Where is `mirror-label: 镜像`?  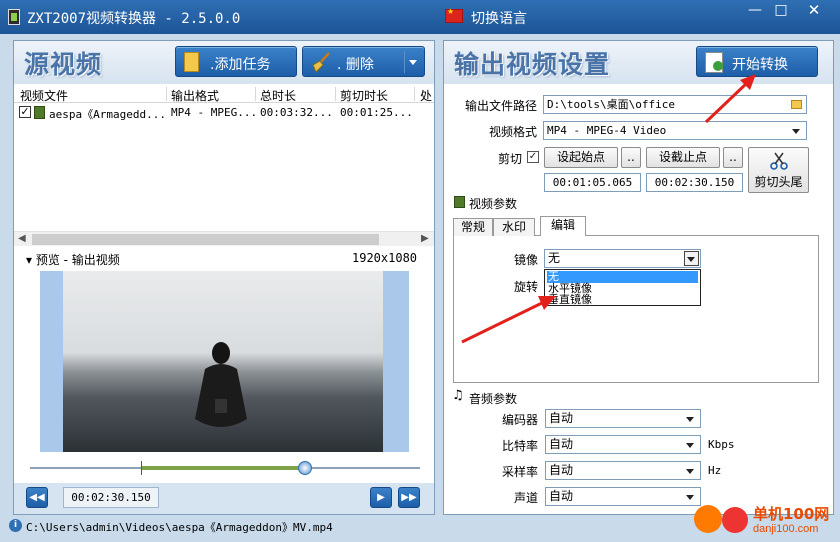
mirror-label: 镜像 is located at coordinates (526, 260).